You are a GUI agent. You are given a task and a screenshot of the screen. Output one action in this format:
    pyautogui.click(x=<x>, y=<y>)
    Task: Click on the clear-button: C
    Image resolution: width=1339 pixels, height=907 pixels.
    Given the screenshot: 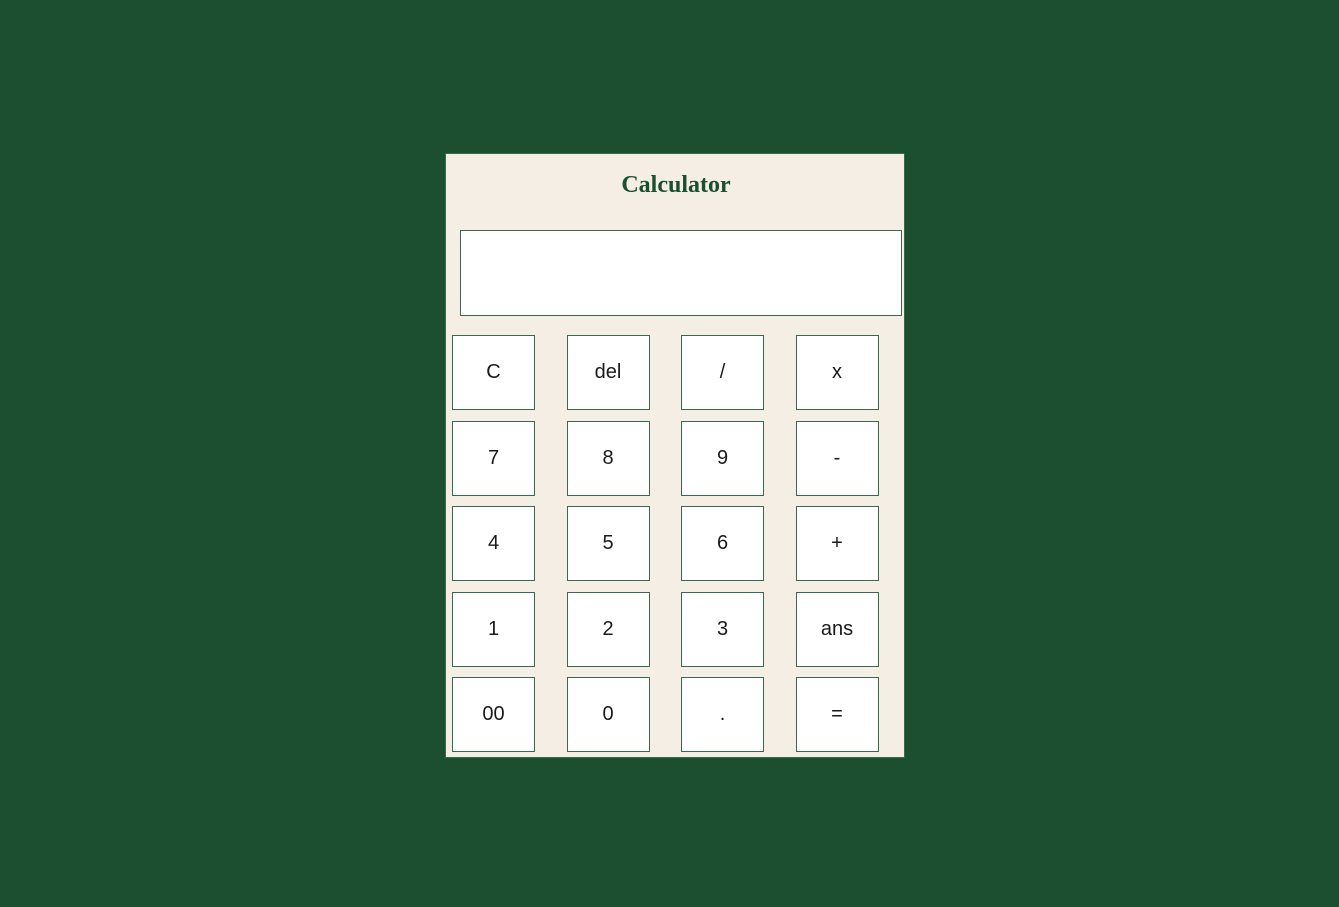 What is the action you would take?
    pyautogui.click(x=493, y=372)
    